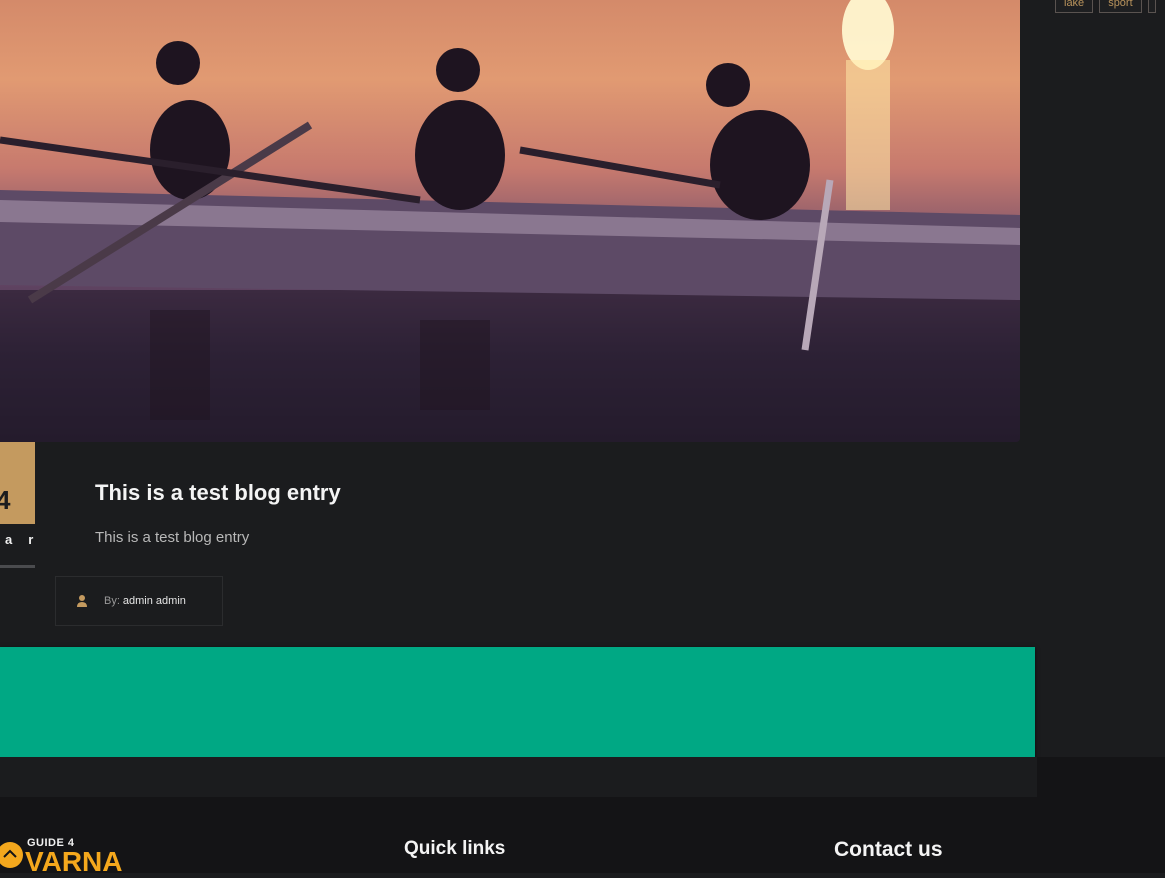 This screenshot has width=1165, height=878. I want to click on author-label: By:, so click(112, 601).